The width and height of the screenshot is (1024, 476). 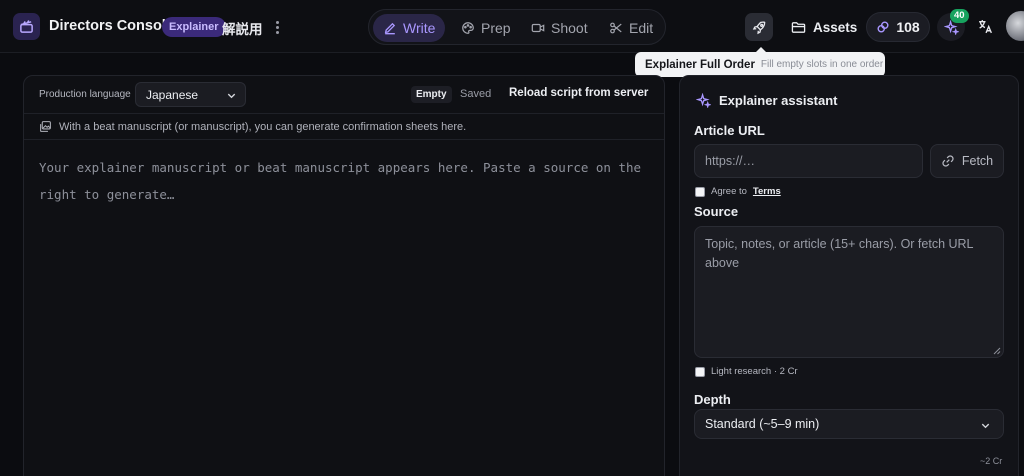 What do you see at coordinates (578, 93) in the screenshot?
I see `reload-script-button: Reload script from server` at bounding box center [578, 93].